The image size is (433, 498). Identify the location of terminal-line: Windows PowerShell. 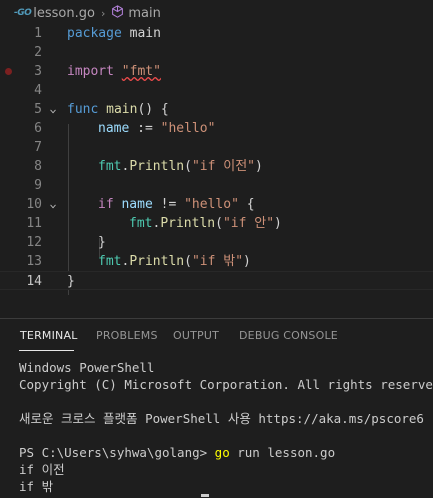
(87, 367).